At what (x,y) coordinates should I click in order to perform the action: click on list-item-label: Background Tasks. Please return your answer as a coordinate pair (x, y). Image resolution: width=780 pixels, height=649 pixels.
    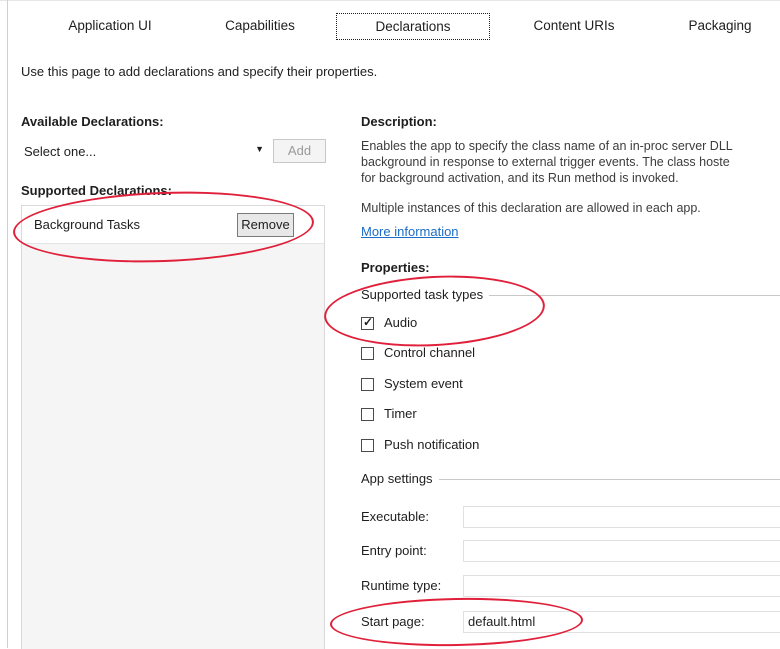
    Looking at the image, I should click on (87, 224).